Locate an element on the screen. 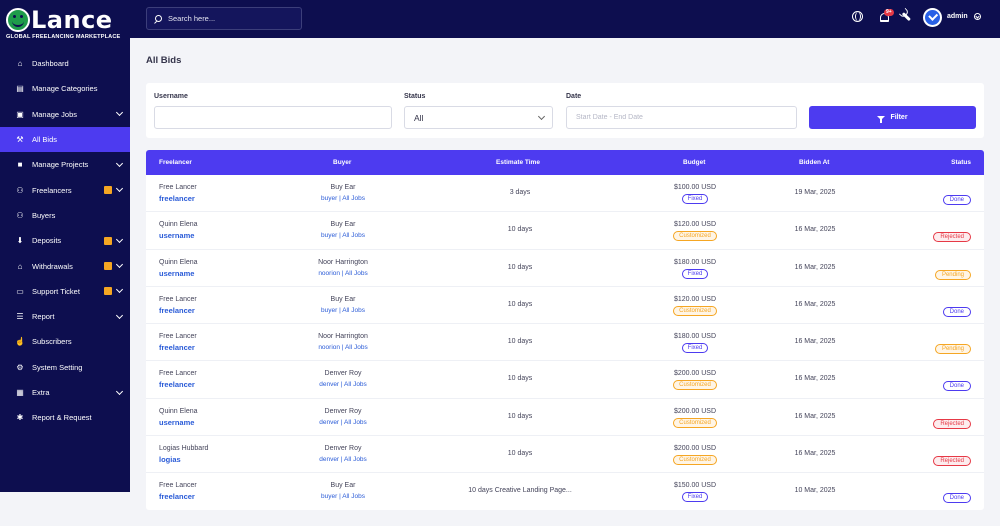 This screenshot has width=1000, height=526. status-badge: Rejected is located at coordinates (952, 423).